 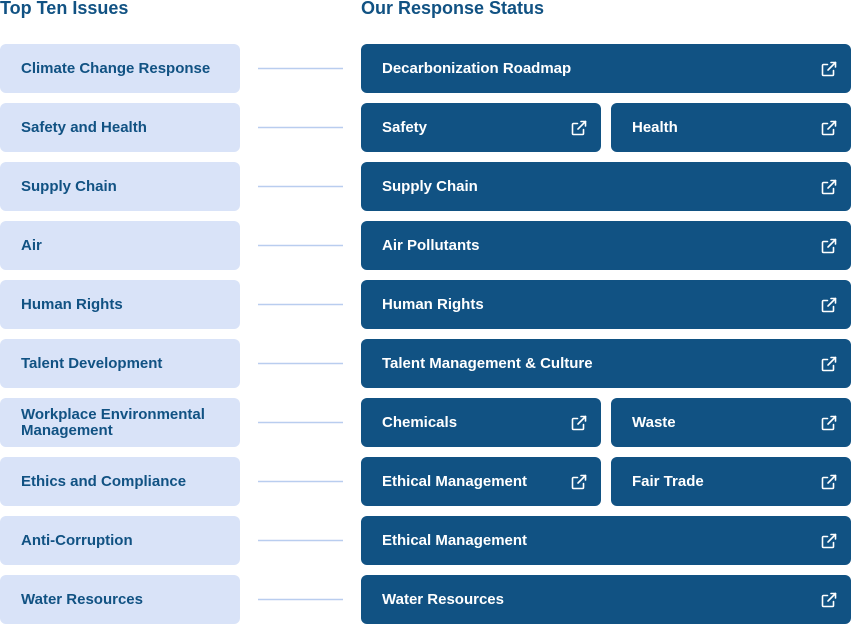 What do you see at coordinates (655, 127) in the screenshot?
I see `response-label: Health` at bounding box center [655, 127].